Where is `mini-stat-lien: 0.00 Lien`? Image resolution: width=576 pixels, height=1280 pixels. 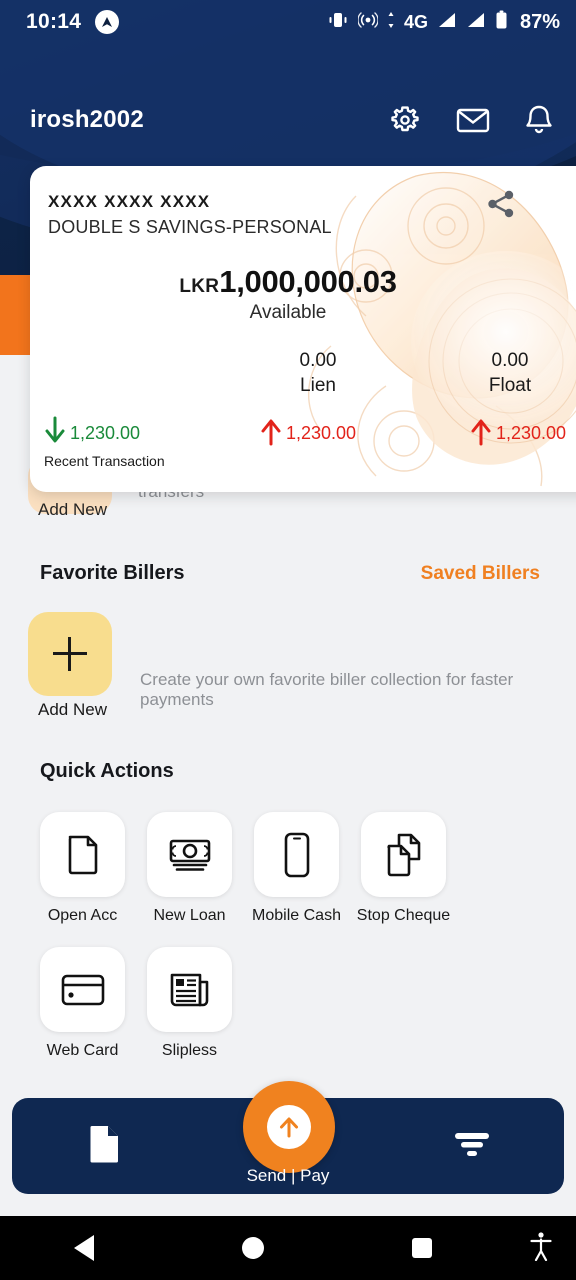 mini-stat-lien: 0.00 Lien is located at coordinates (318, 373).